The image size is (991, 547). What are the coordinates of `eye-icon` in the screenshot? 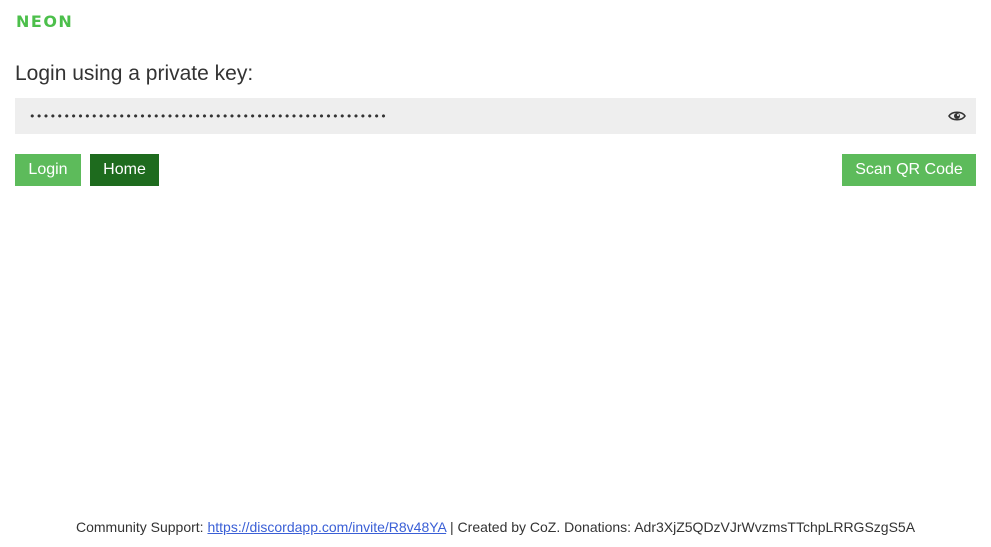 It's located at (957, 116).